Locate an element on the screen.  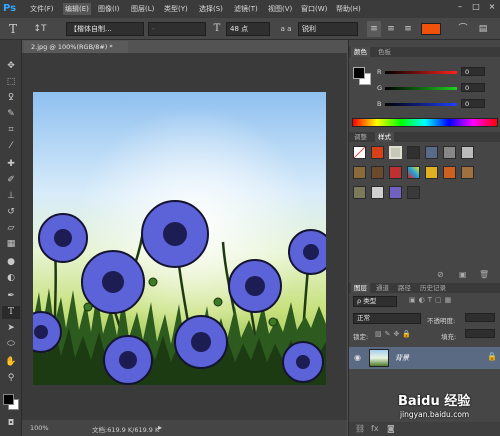
quick-select-tool-icon: ✎ is located at coordinates (11, 114).